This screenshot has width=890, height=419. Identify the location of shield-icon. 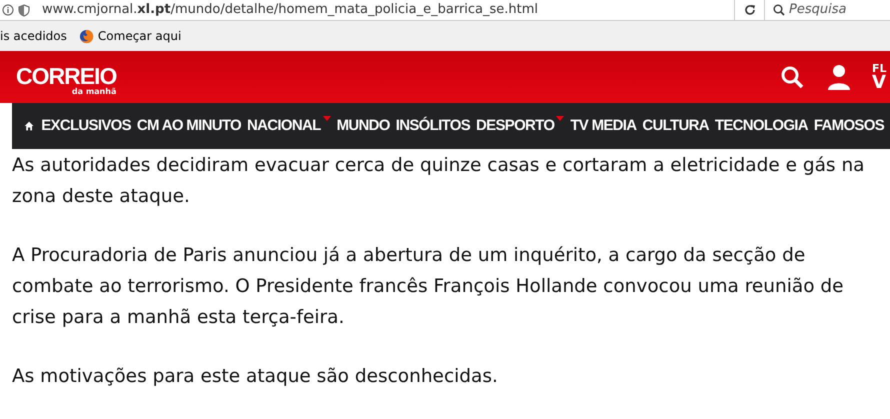
(24, 10).